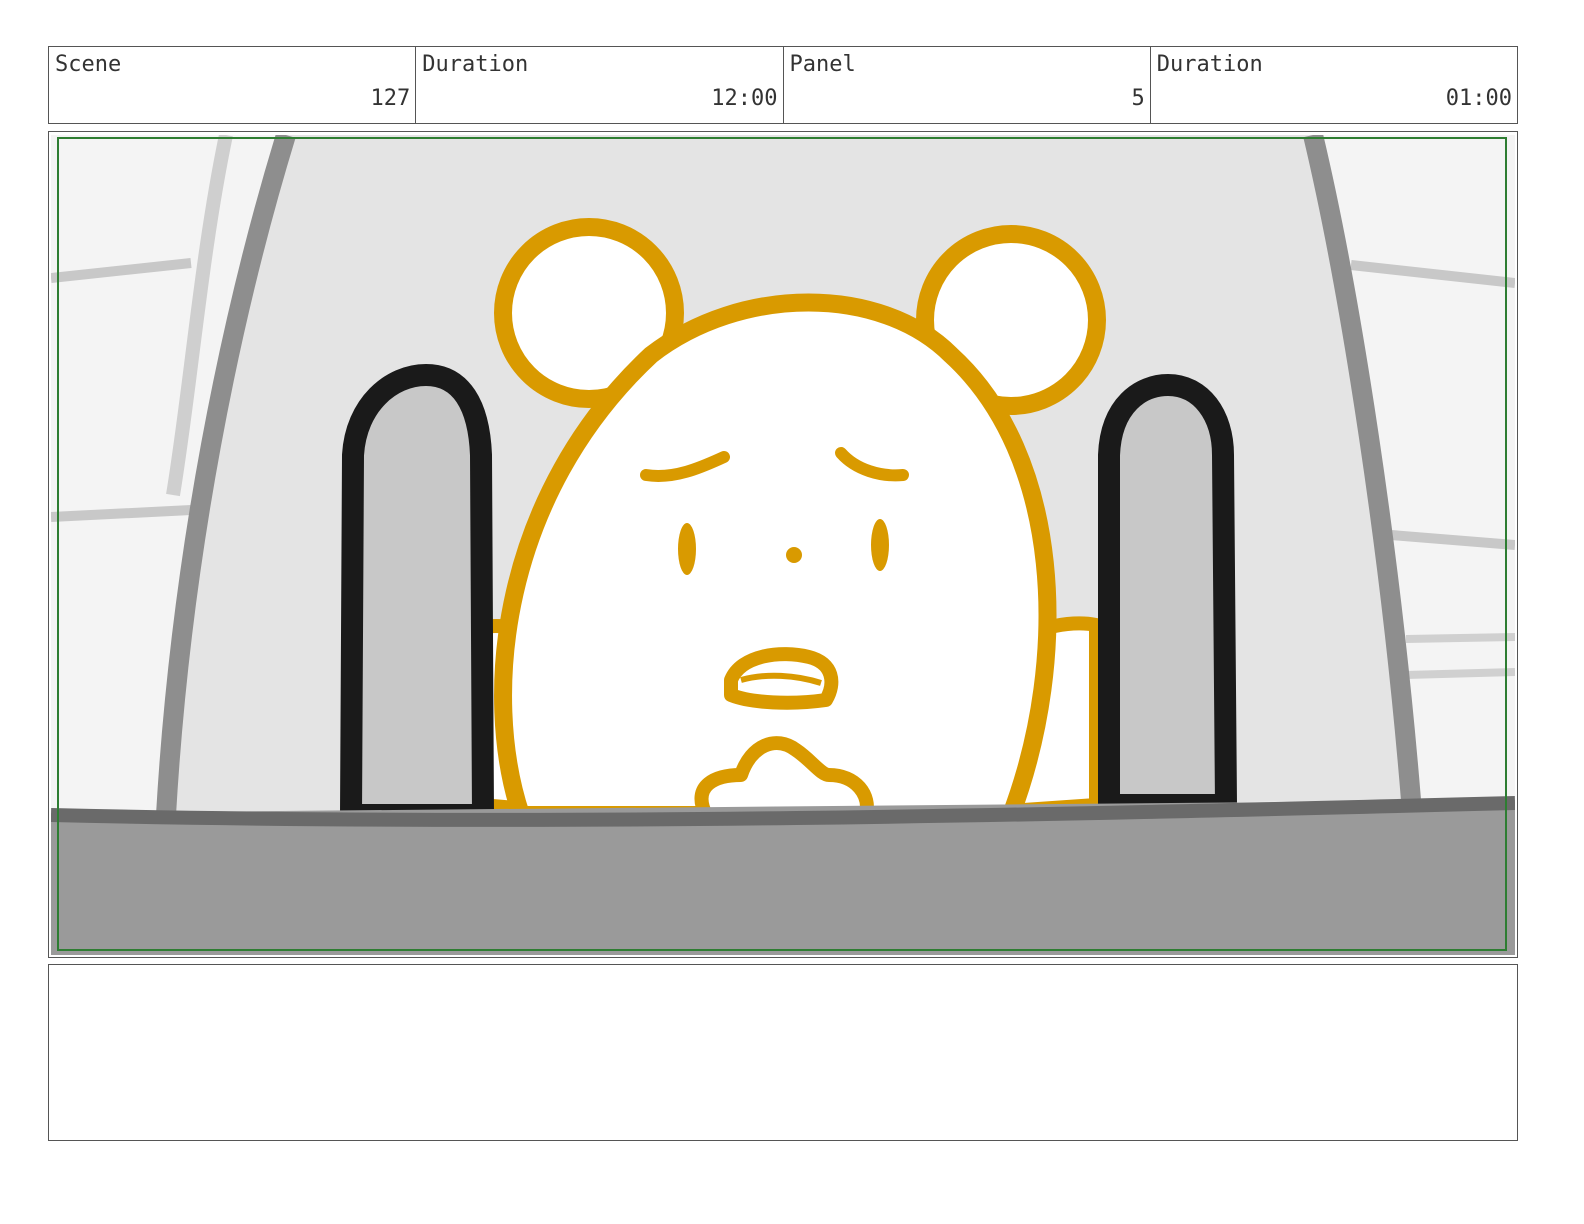 The width and height of the screenshot is (1584, 1224). I want to click on bear-nose, so click(794, 555).